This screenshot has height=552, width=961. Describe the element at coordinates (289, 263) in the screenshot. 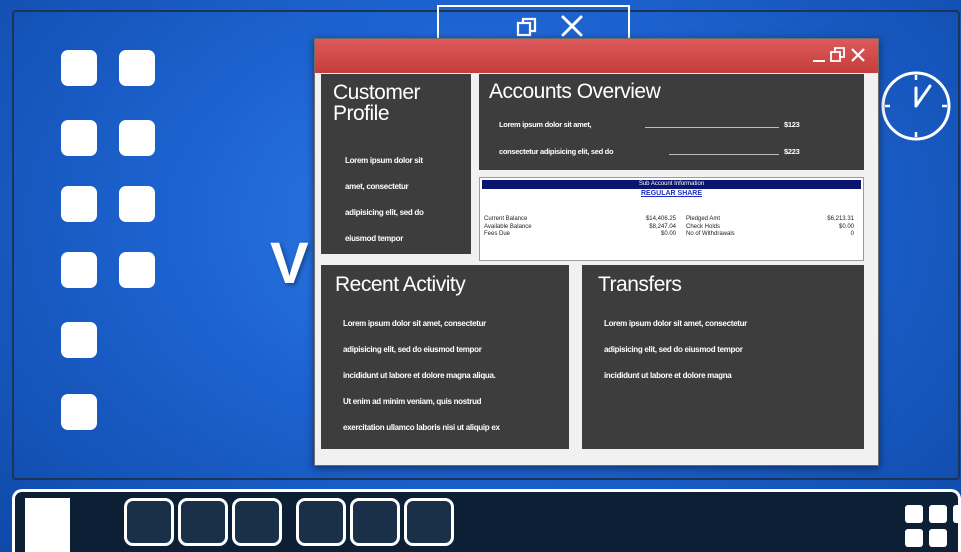

I see `partial-heading-letter: V` at that location.